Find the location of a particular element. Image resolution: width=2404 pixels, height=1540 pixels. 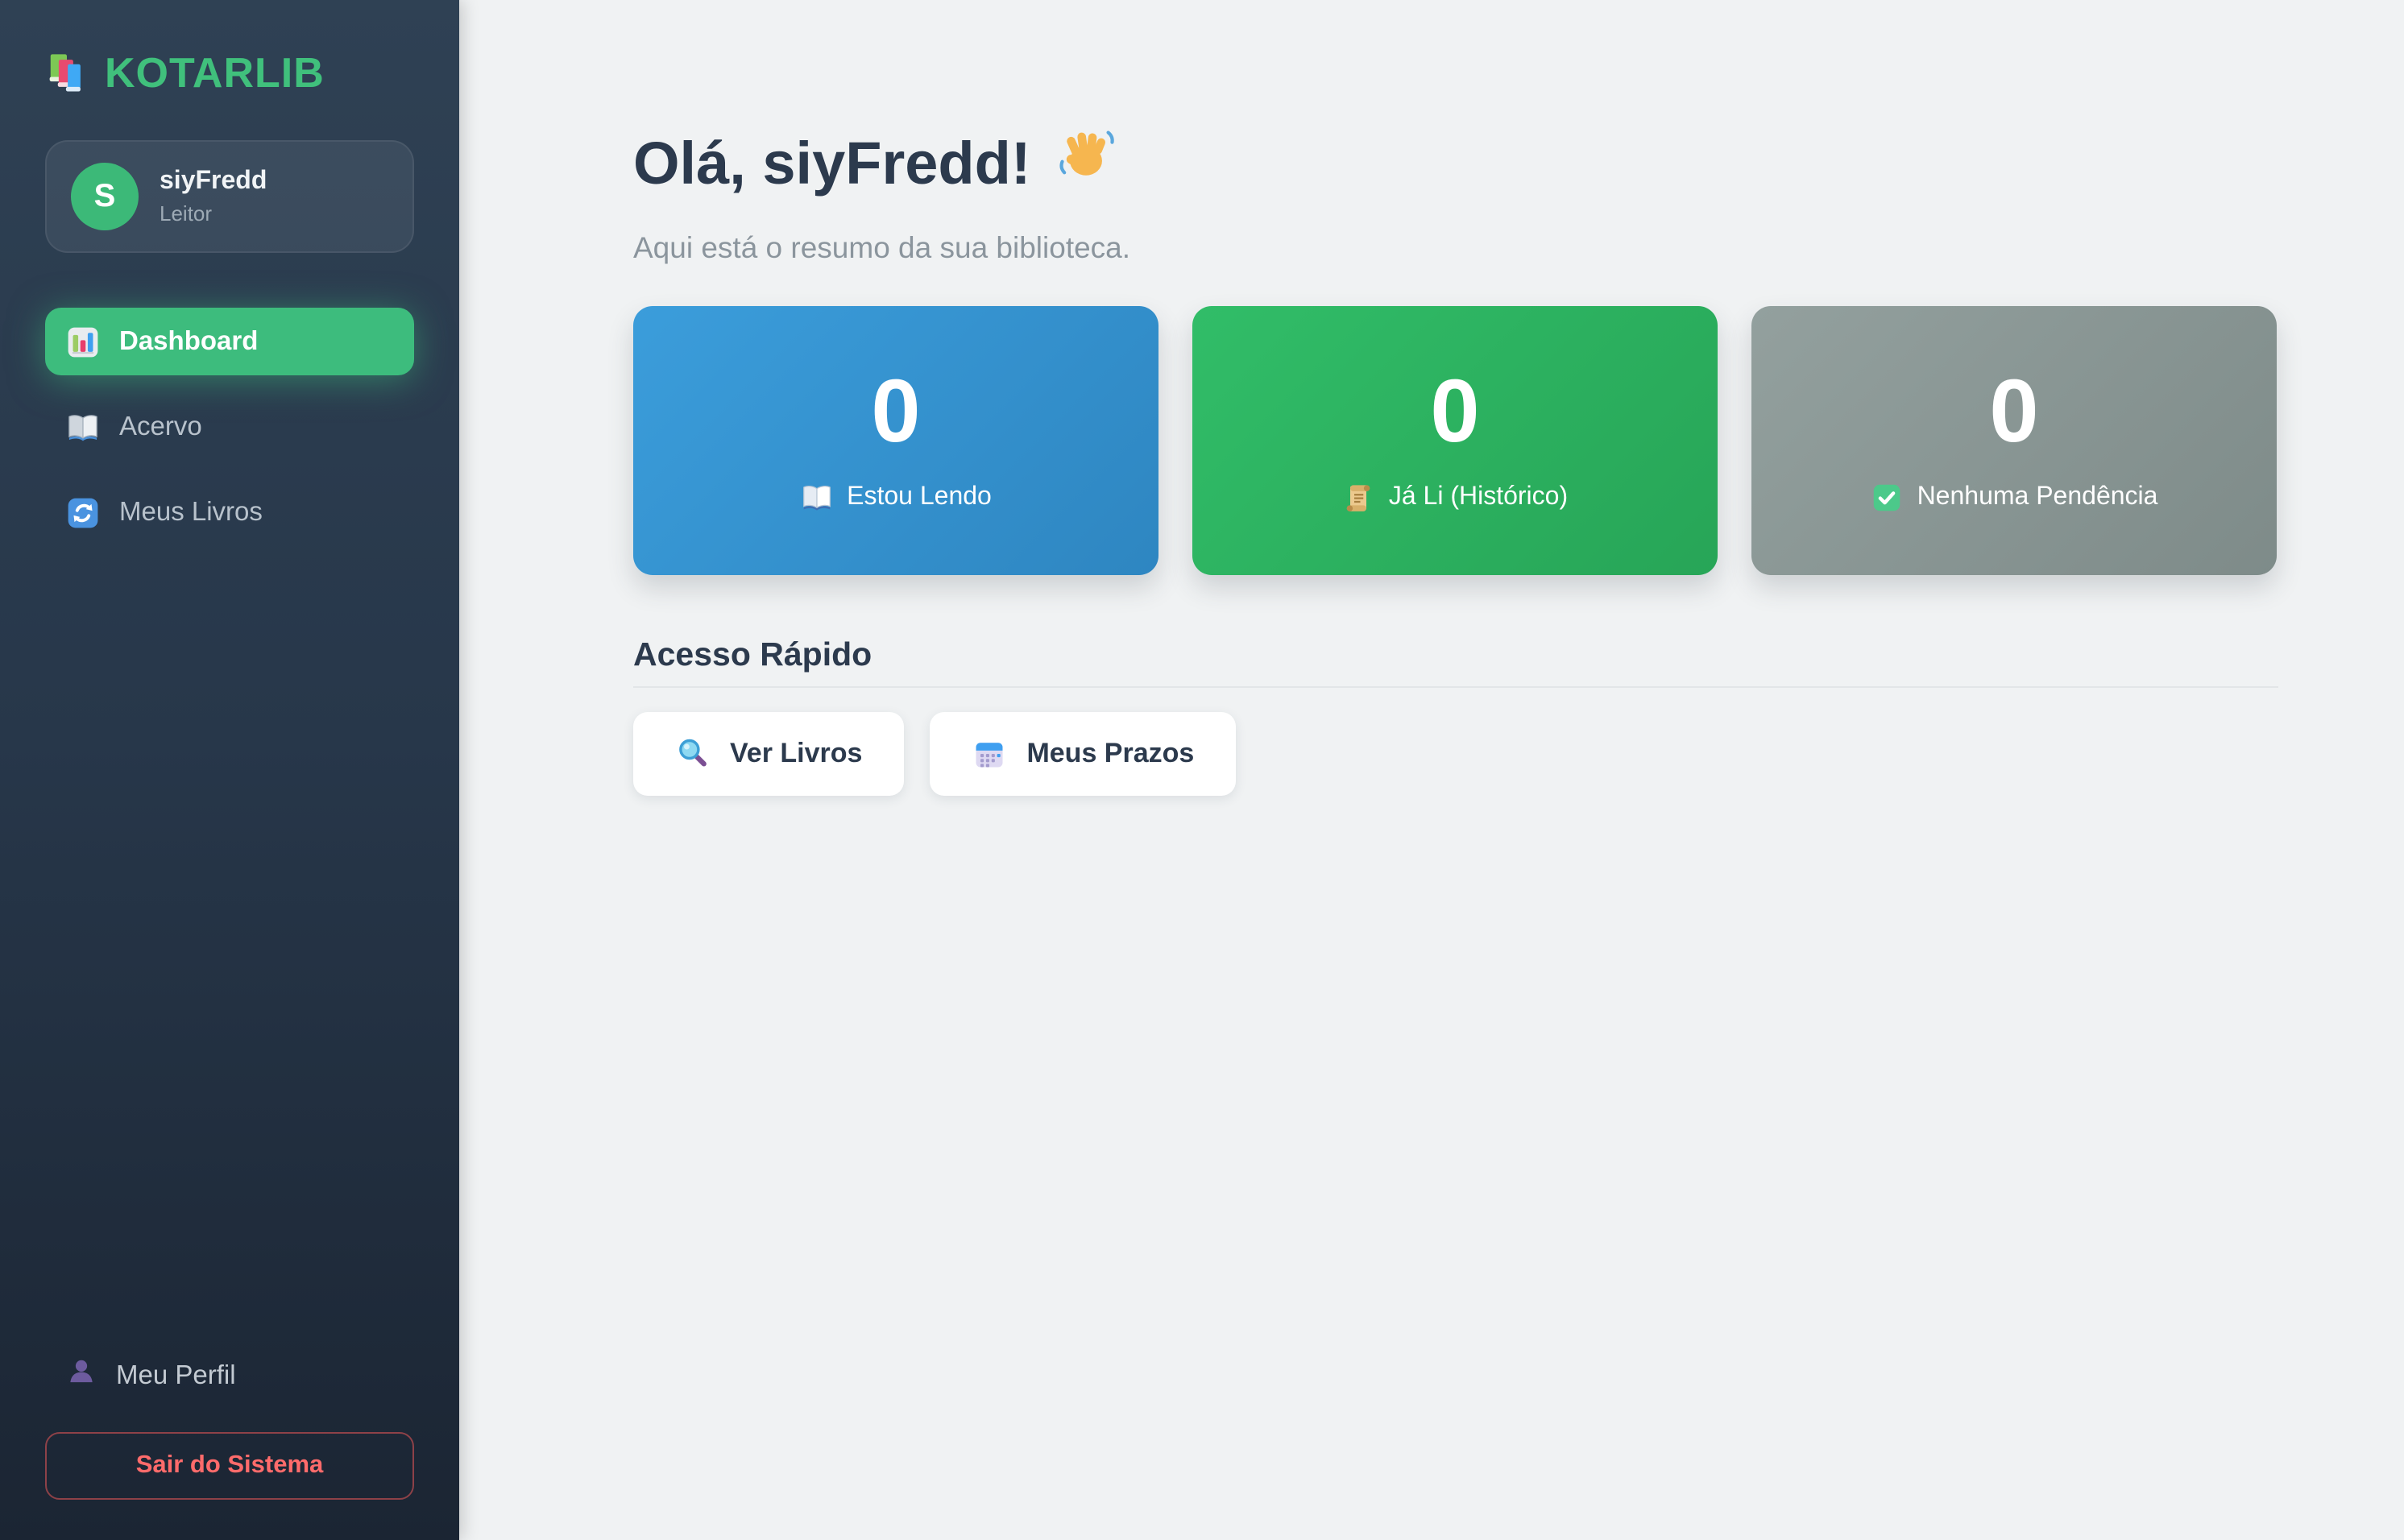

user-meta: siyFredd Leitor is located at coordinates (213, 197).